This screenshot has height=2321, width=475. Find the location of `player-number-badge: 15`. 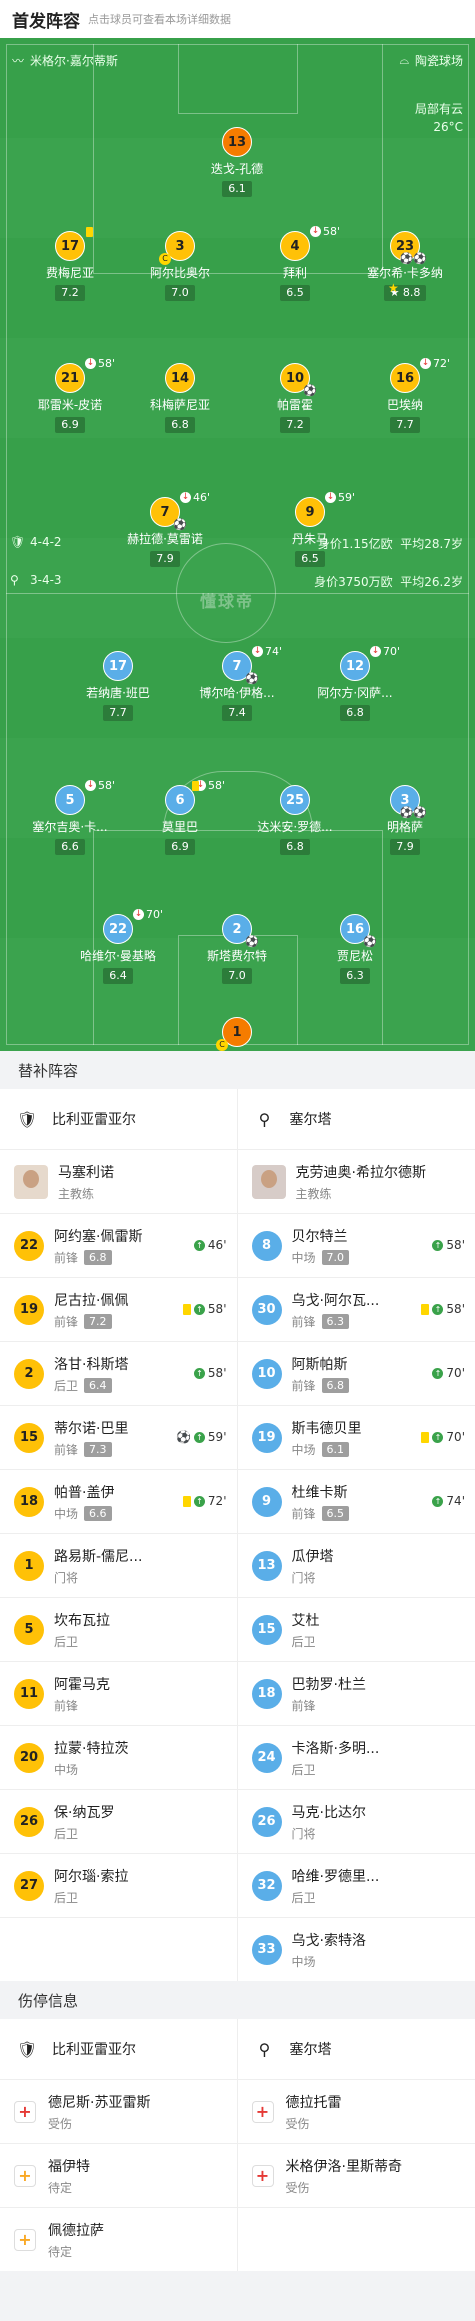

player-number-badge: 15 is located at coordinates (29, 1438).